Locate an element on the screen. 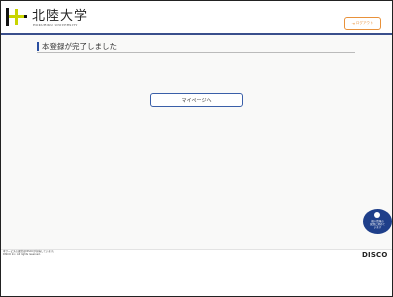 The width and height of the screenshot is (393, 297). logout-label: ログアウト is located at coordinates (364, 23).